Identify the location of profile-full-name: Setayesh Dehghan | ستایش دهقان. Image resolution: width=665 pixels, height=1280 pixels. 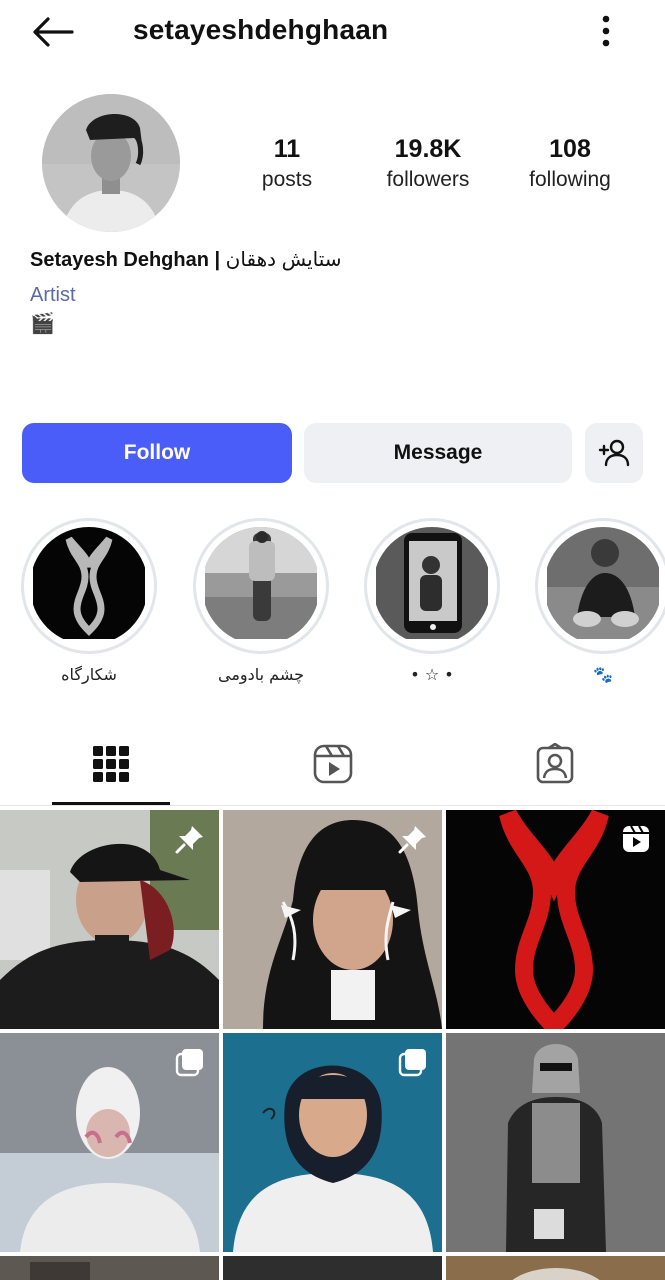
(186, 260).